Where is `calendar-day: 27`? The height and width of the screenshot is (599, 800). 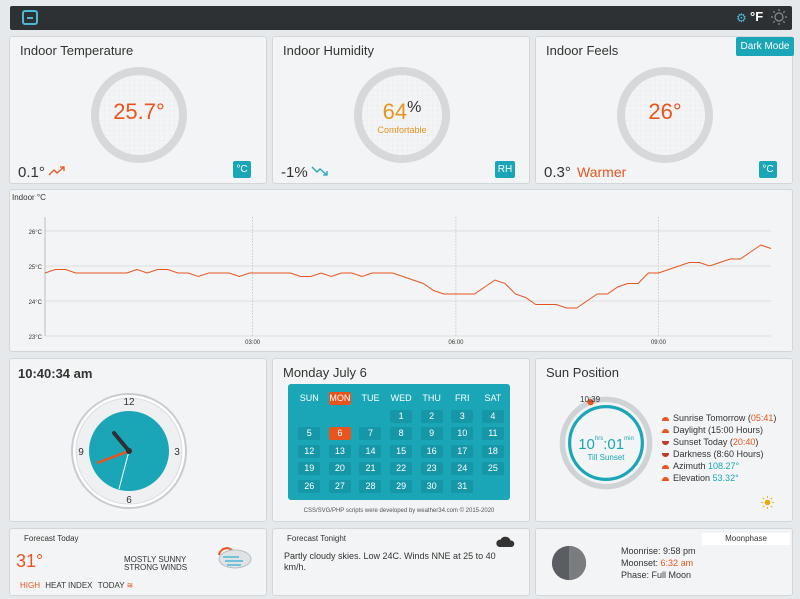 calendar-day: 27 is located at coordinates (340, 487).